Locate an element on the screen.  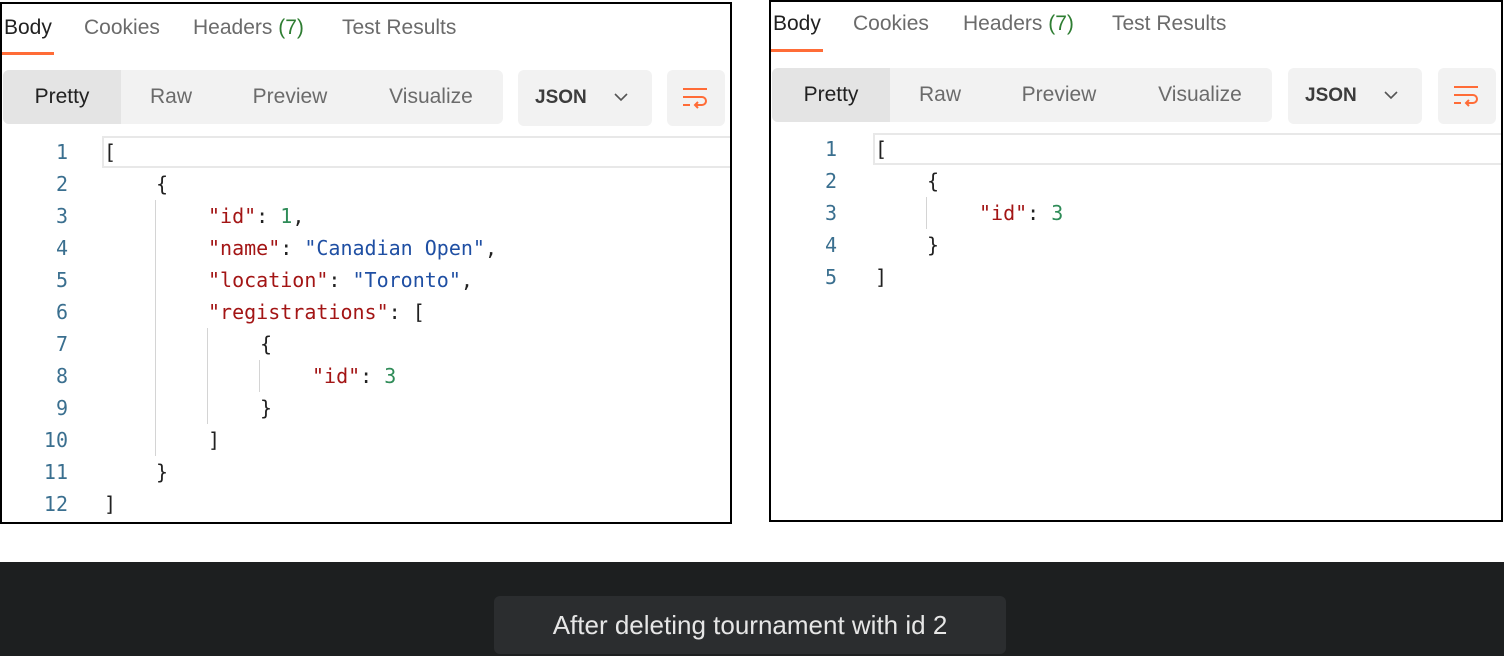
caption-bar: After deleting tournament with id 2 is located at coordinates (752, 609).